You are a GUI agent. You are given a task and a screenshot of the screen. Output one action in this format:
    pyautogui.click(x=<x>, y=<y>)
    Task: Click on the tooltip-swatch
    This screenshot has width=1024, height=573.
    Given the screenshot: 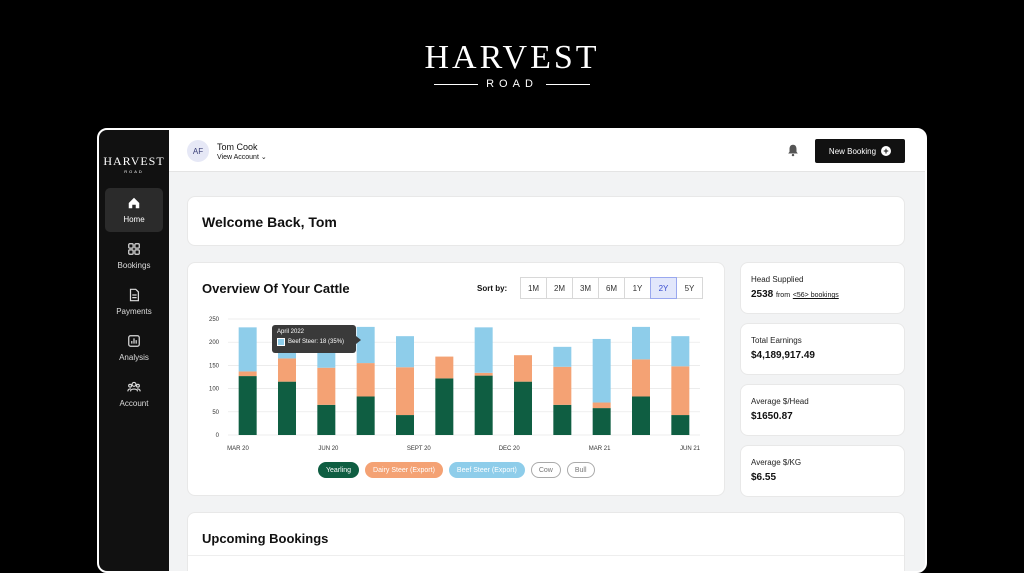 What is the action you would take?
    pyautogui.click(x=281, y=342)
    